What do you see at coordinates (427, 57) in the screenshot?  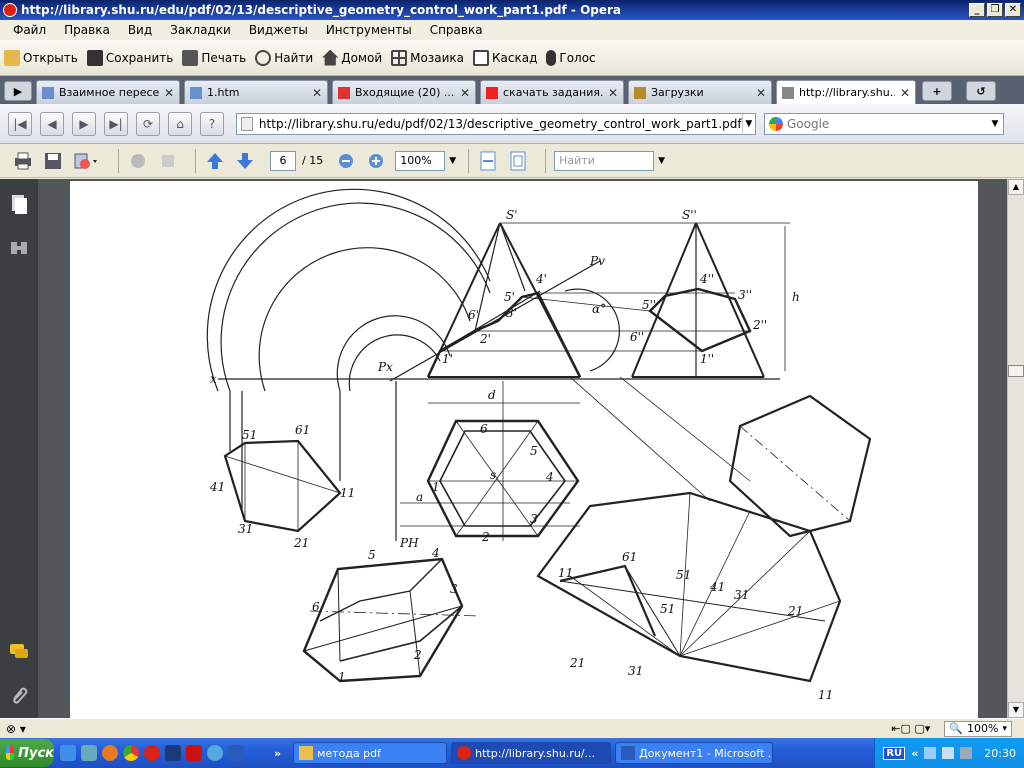 I see `mosaic-button: Мозаика` at bounding box center [427, 57].